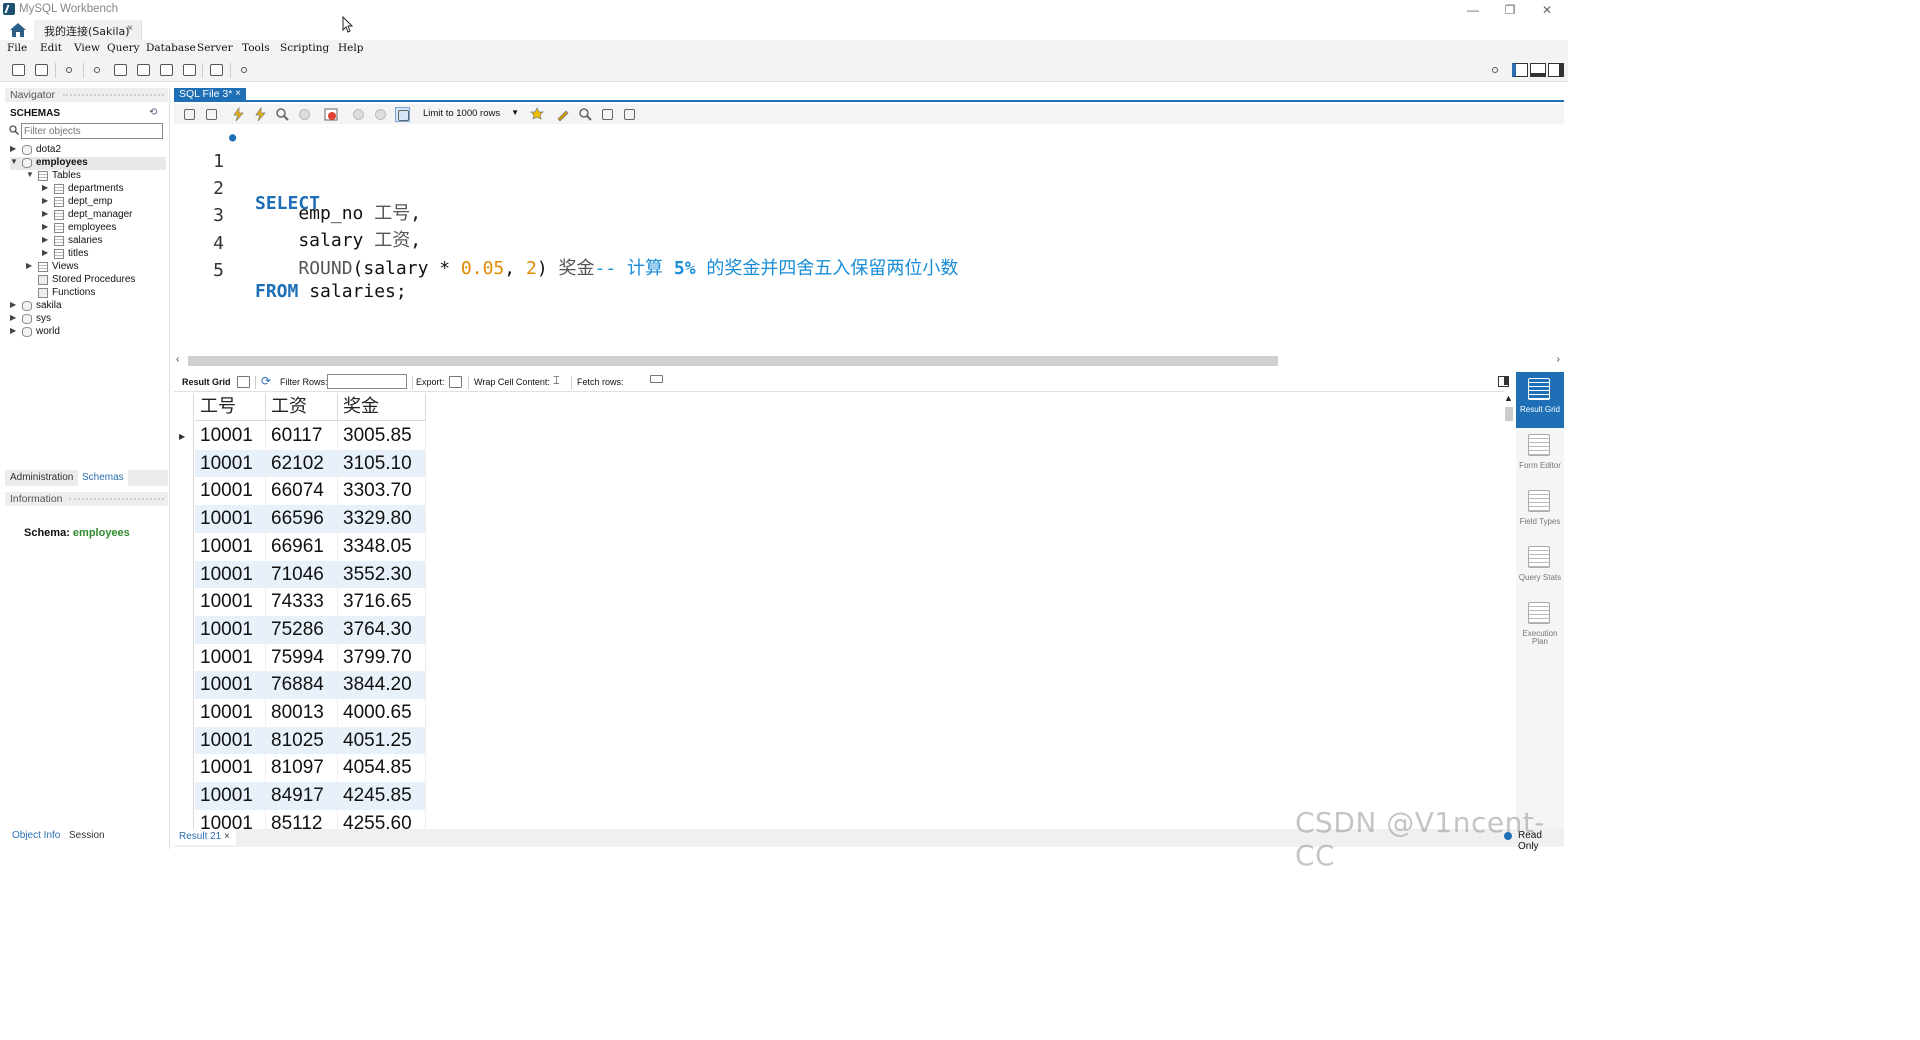  Describe the element at coordinates (102, 189) in the screenshot. I see `tree-table-departments: ▶ departments` at that location.